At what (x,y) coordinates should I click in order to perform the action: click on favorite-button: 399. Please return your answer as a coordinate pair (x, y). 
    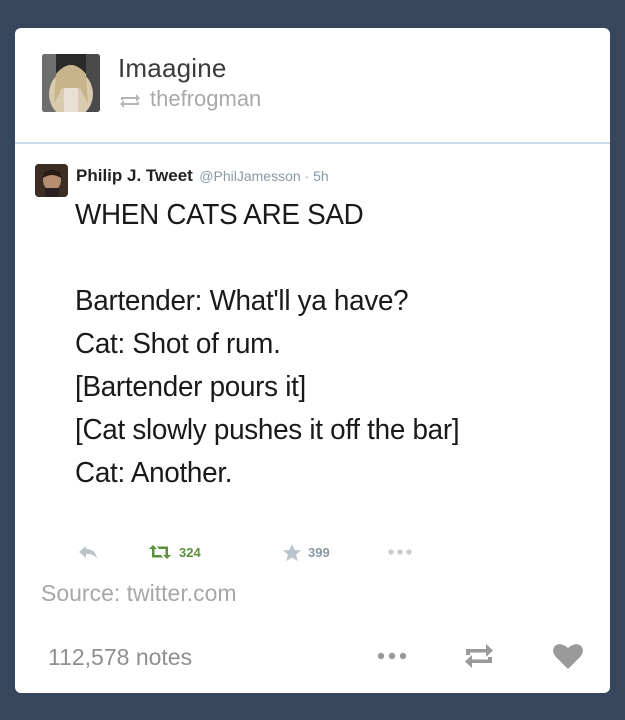
    Looking at the image, I should click on (306, 552).